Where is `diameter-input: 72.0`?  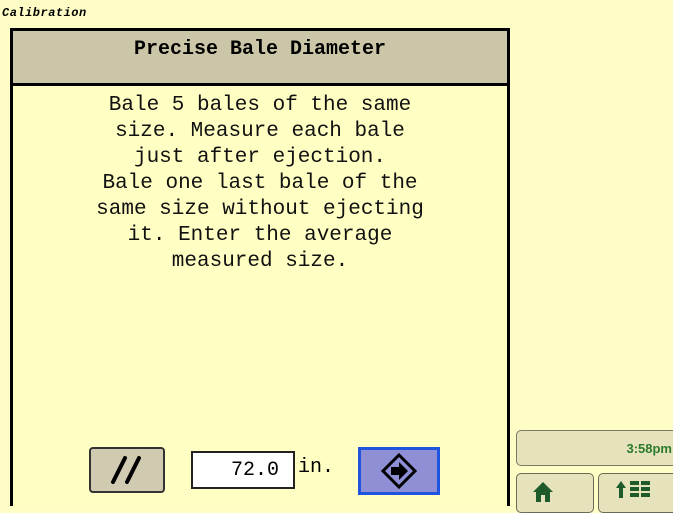
diameter-input: 72.0 is located at coordinates (243, 470).